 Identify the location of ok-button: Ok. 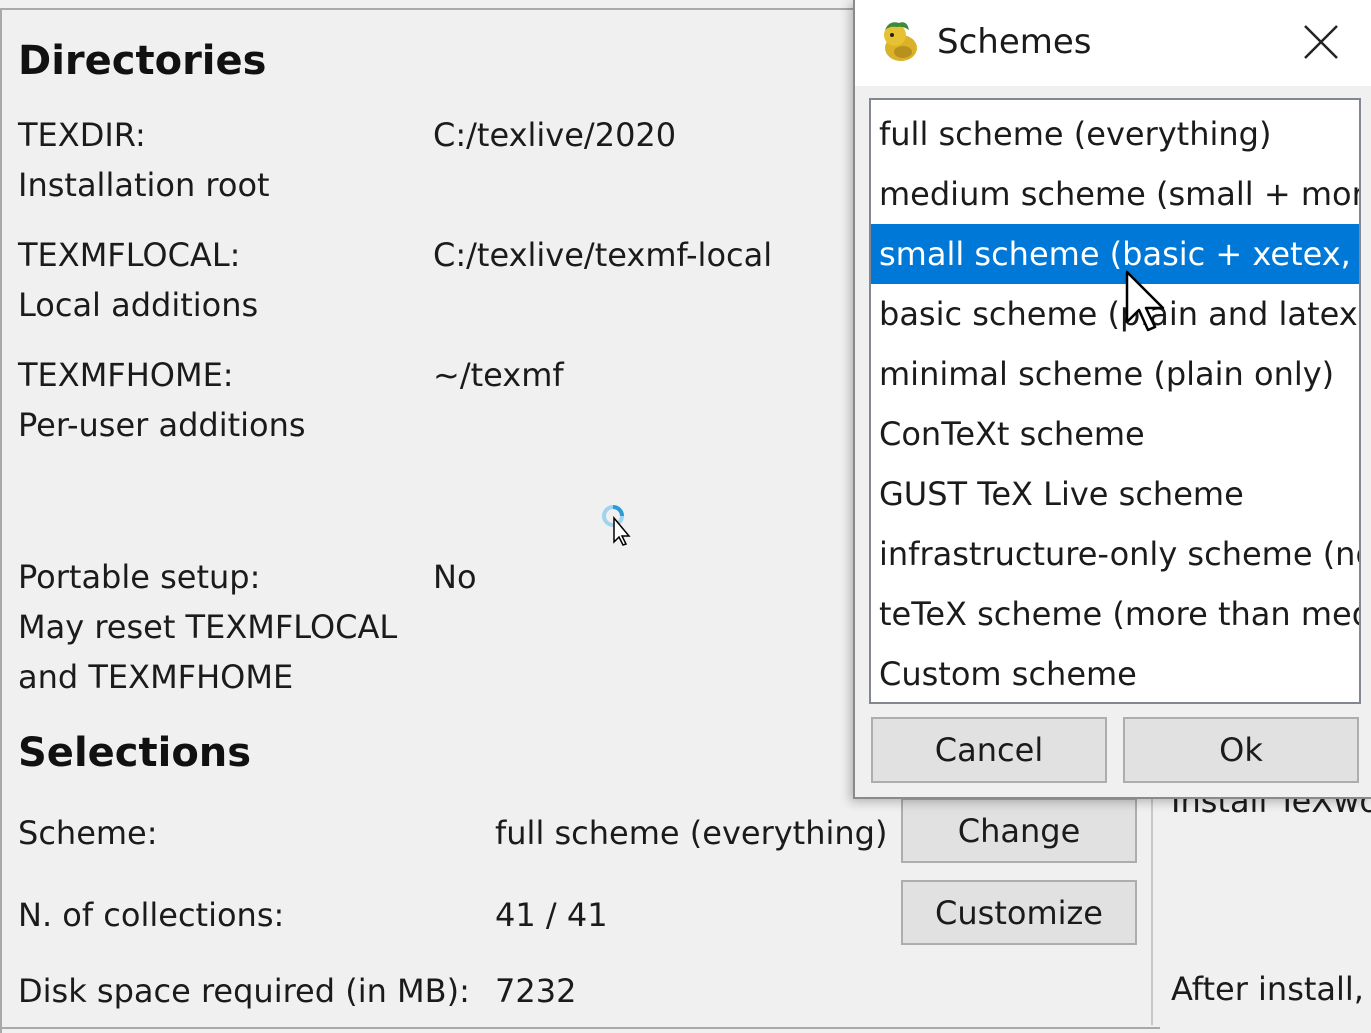
(1241, 750).